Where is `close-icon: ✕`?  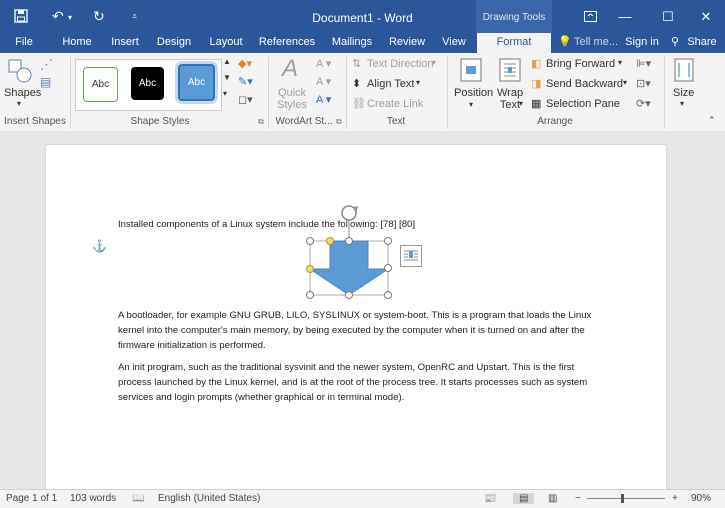 close-icon: ✕ is located at coordinates (705, 16).